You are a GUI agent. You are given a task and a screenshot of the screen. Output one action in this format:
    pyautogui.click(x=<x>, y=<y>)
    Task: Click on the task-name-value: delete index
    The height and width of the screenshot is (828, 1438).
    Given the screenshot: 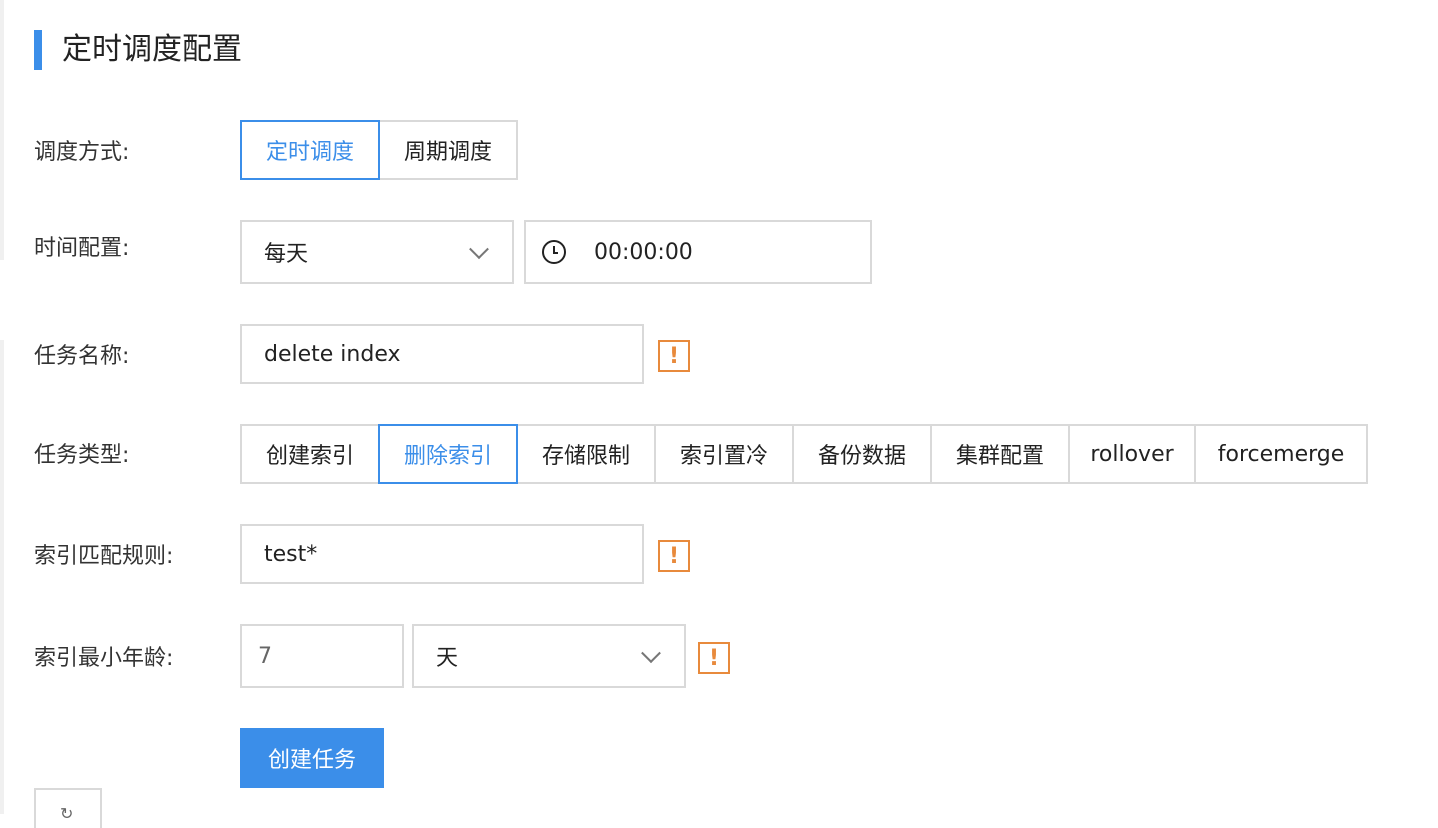 What is the action you would take?
    pyautogui.click(x=332, y=354)
    